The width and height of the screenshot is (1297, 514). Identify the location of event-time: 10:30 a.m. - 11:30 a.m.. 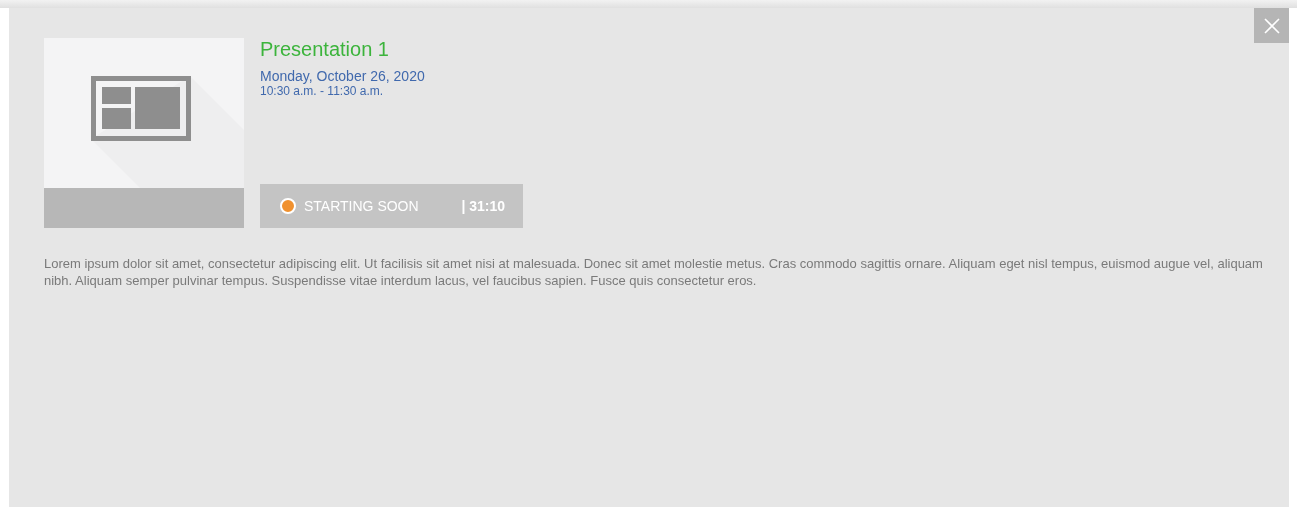
(322, 91).